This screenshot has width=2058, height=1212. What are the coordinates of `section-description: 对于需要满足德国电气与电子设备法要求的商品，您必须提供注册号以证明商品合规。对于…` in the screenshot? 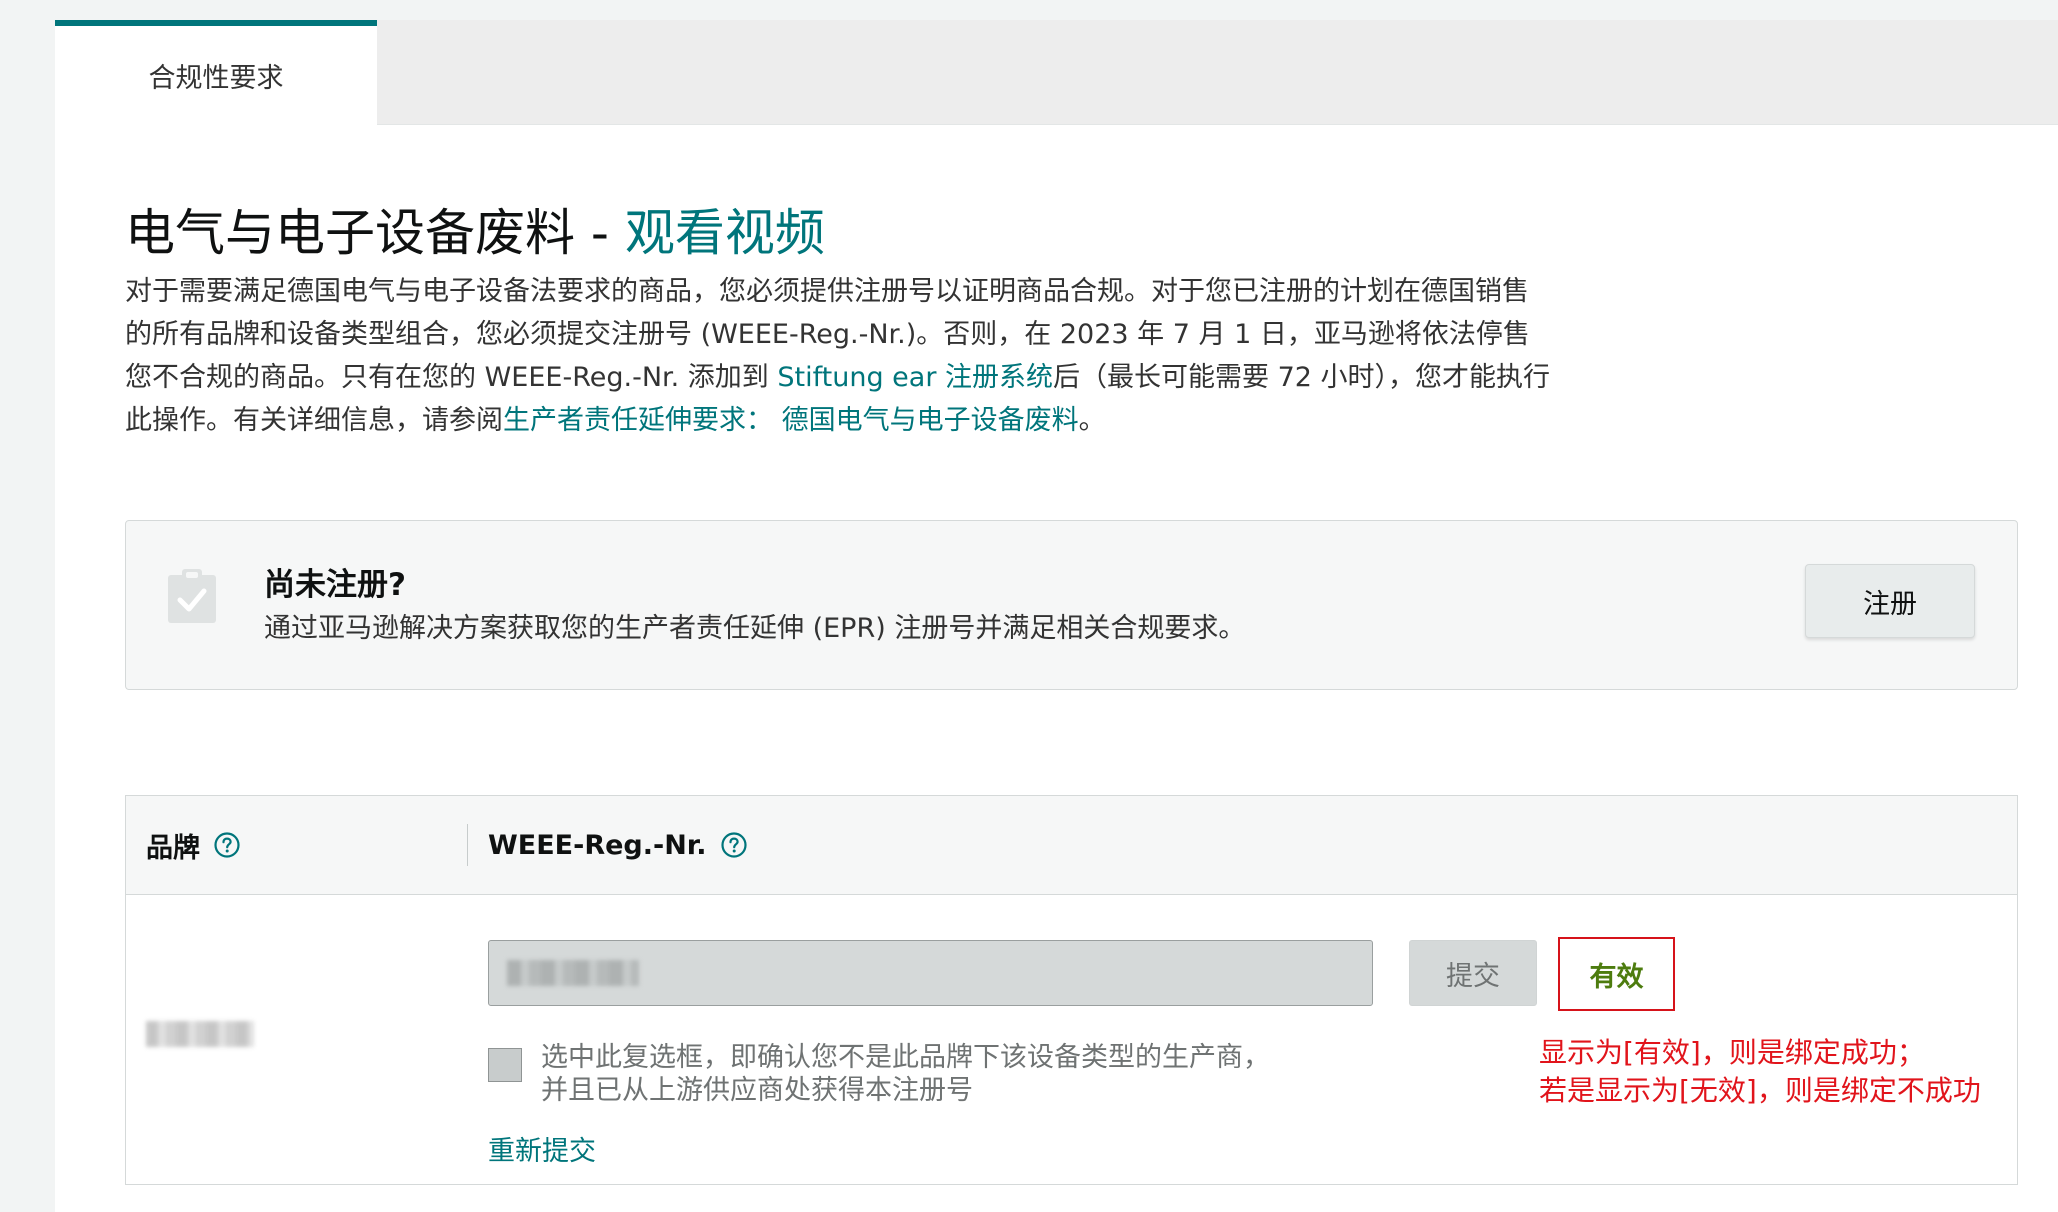 It's located at (840, 356).